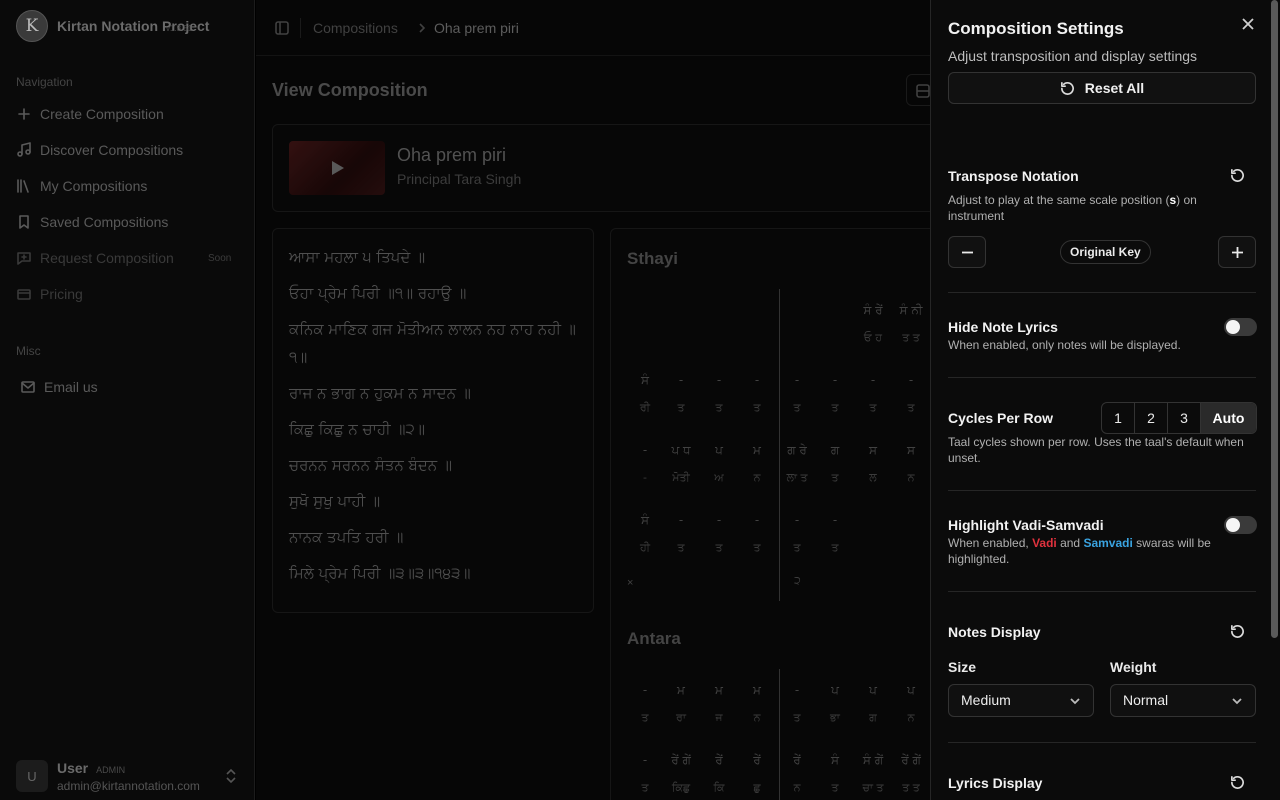 The height and width of the screenshot is (800, 1280). What do you see at coordinates (1021, 700) in the screenshot?
I see `size-select: Medium` at bounding box center [1021, 700].